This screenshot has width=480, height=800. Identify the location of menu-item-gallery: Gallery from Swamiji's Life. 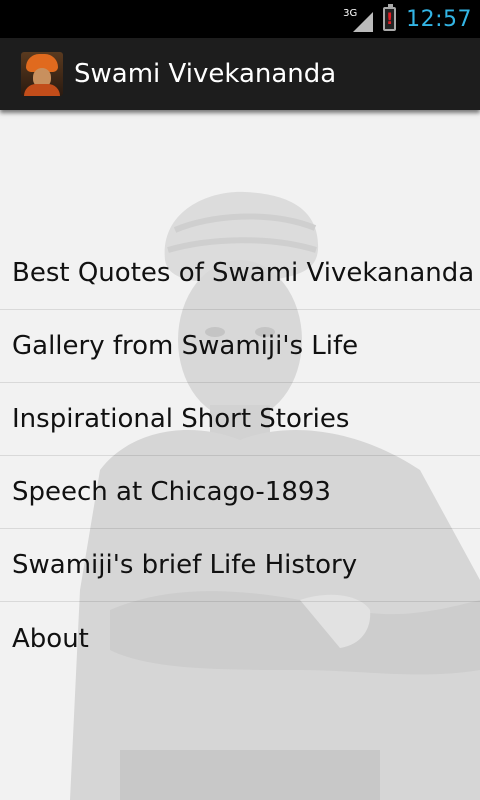
(240, 346).